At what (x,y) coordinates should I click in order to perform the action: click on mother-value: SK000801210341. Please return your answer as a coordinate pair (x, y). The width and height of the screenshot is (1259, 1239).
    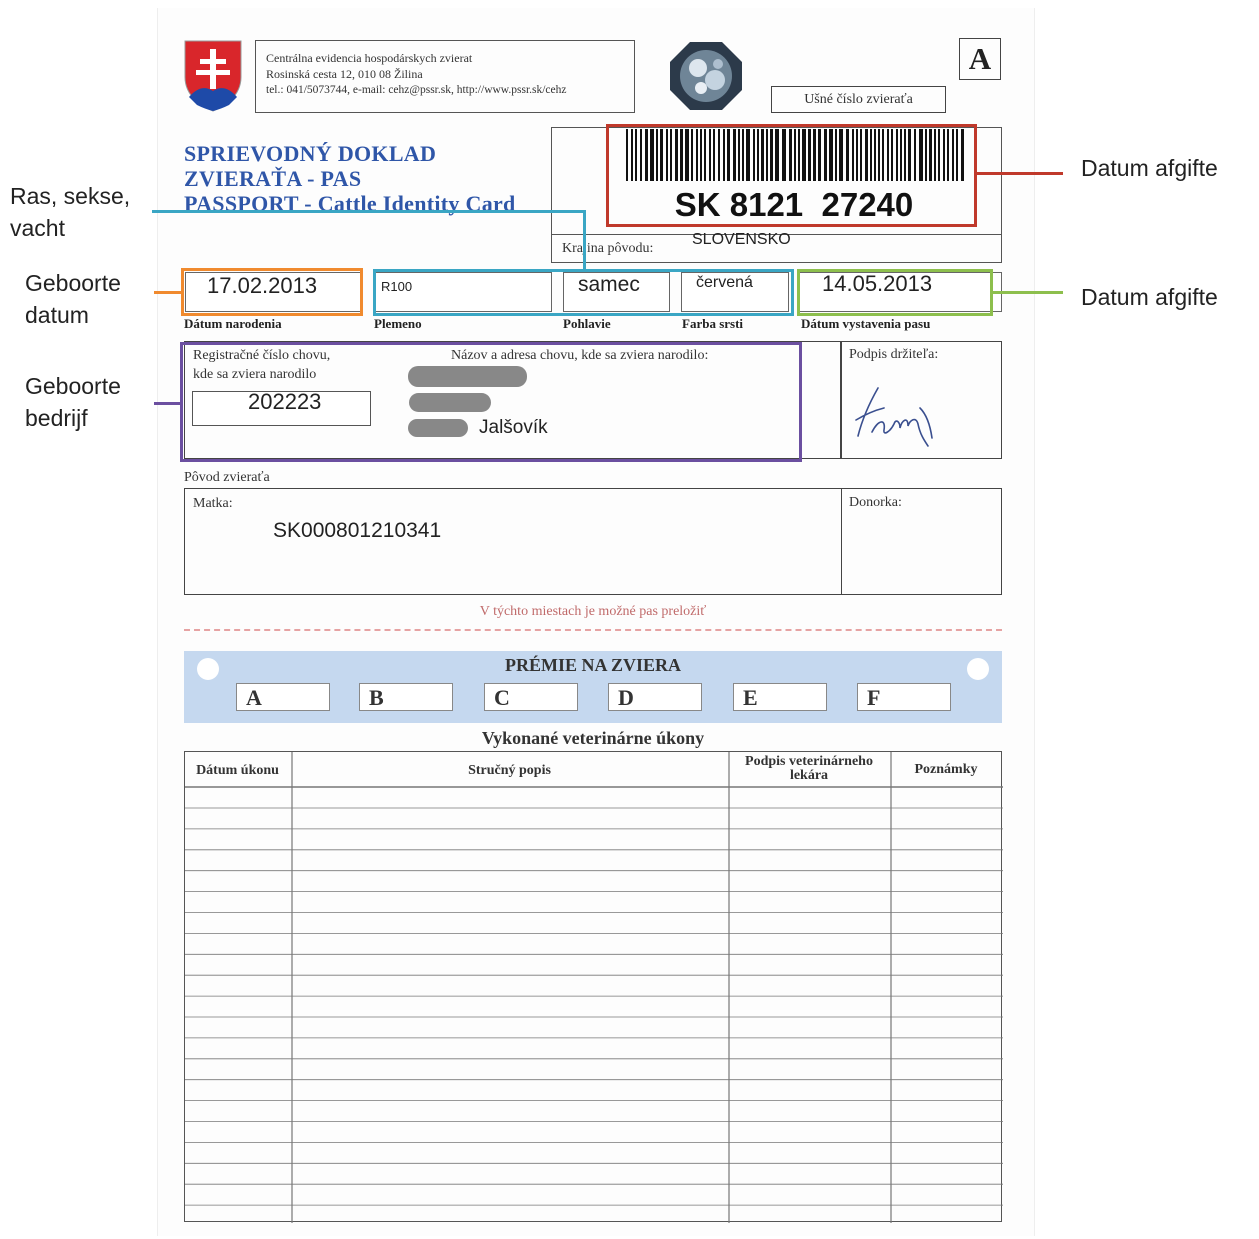
    Looking at the image, I should click on (357, 530).